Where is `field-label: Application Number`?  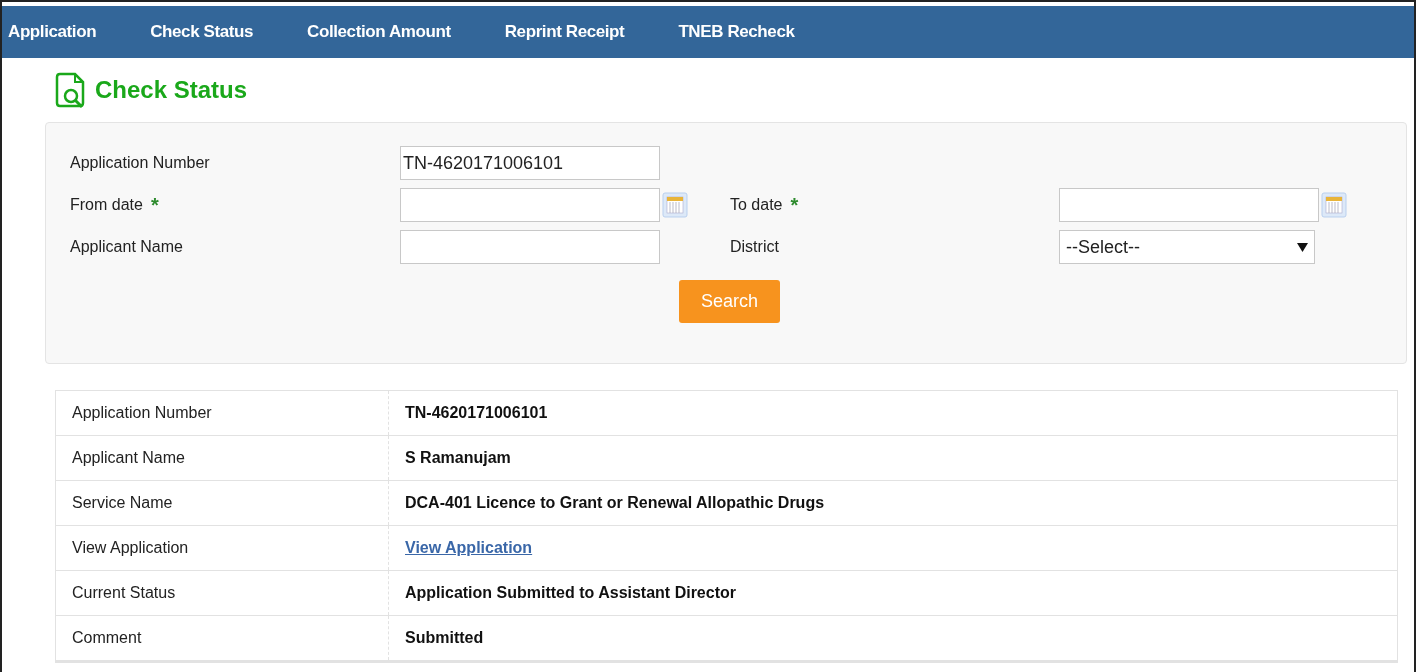 field-label: Application Number is located at coordinates (140, 163).